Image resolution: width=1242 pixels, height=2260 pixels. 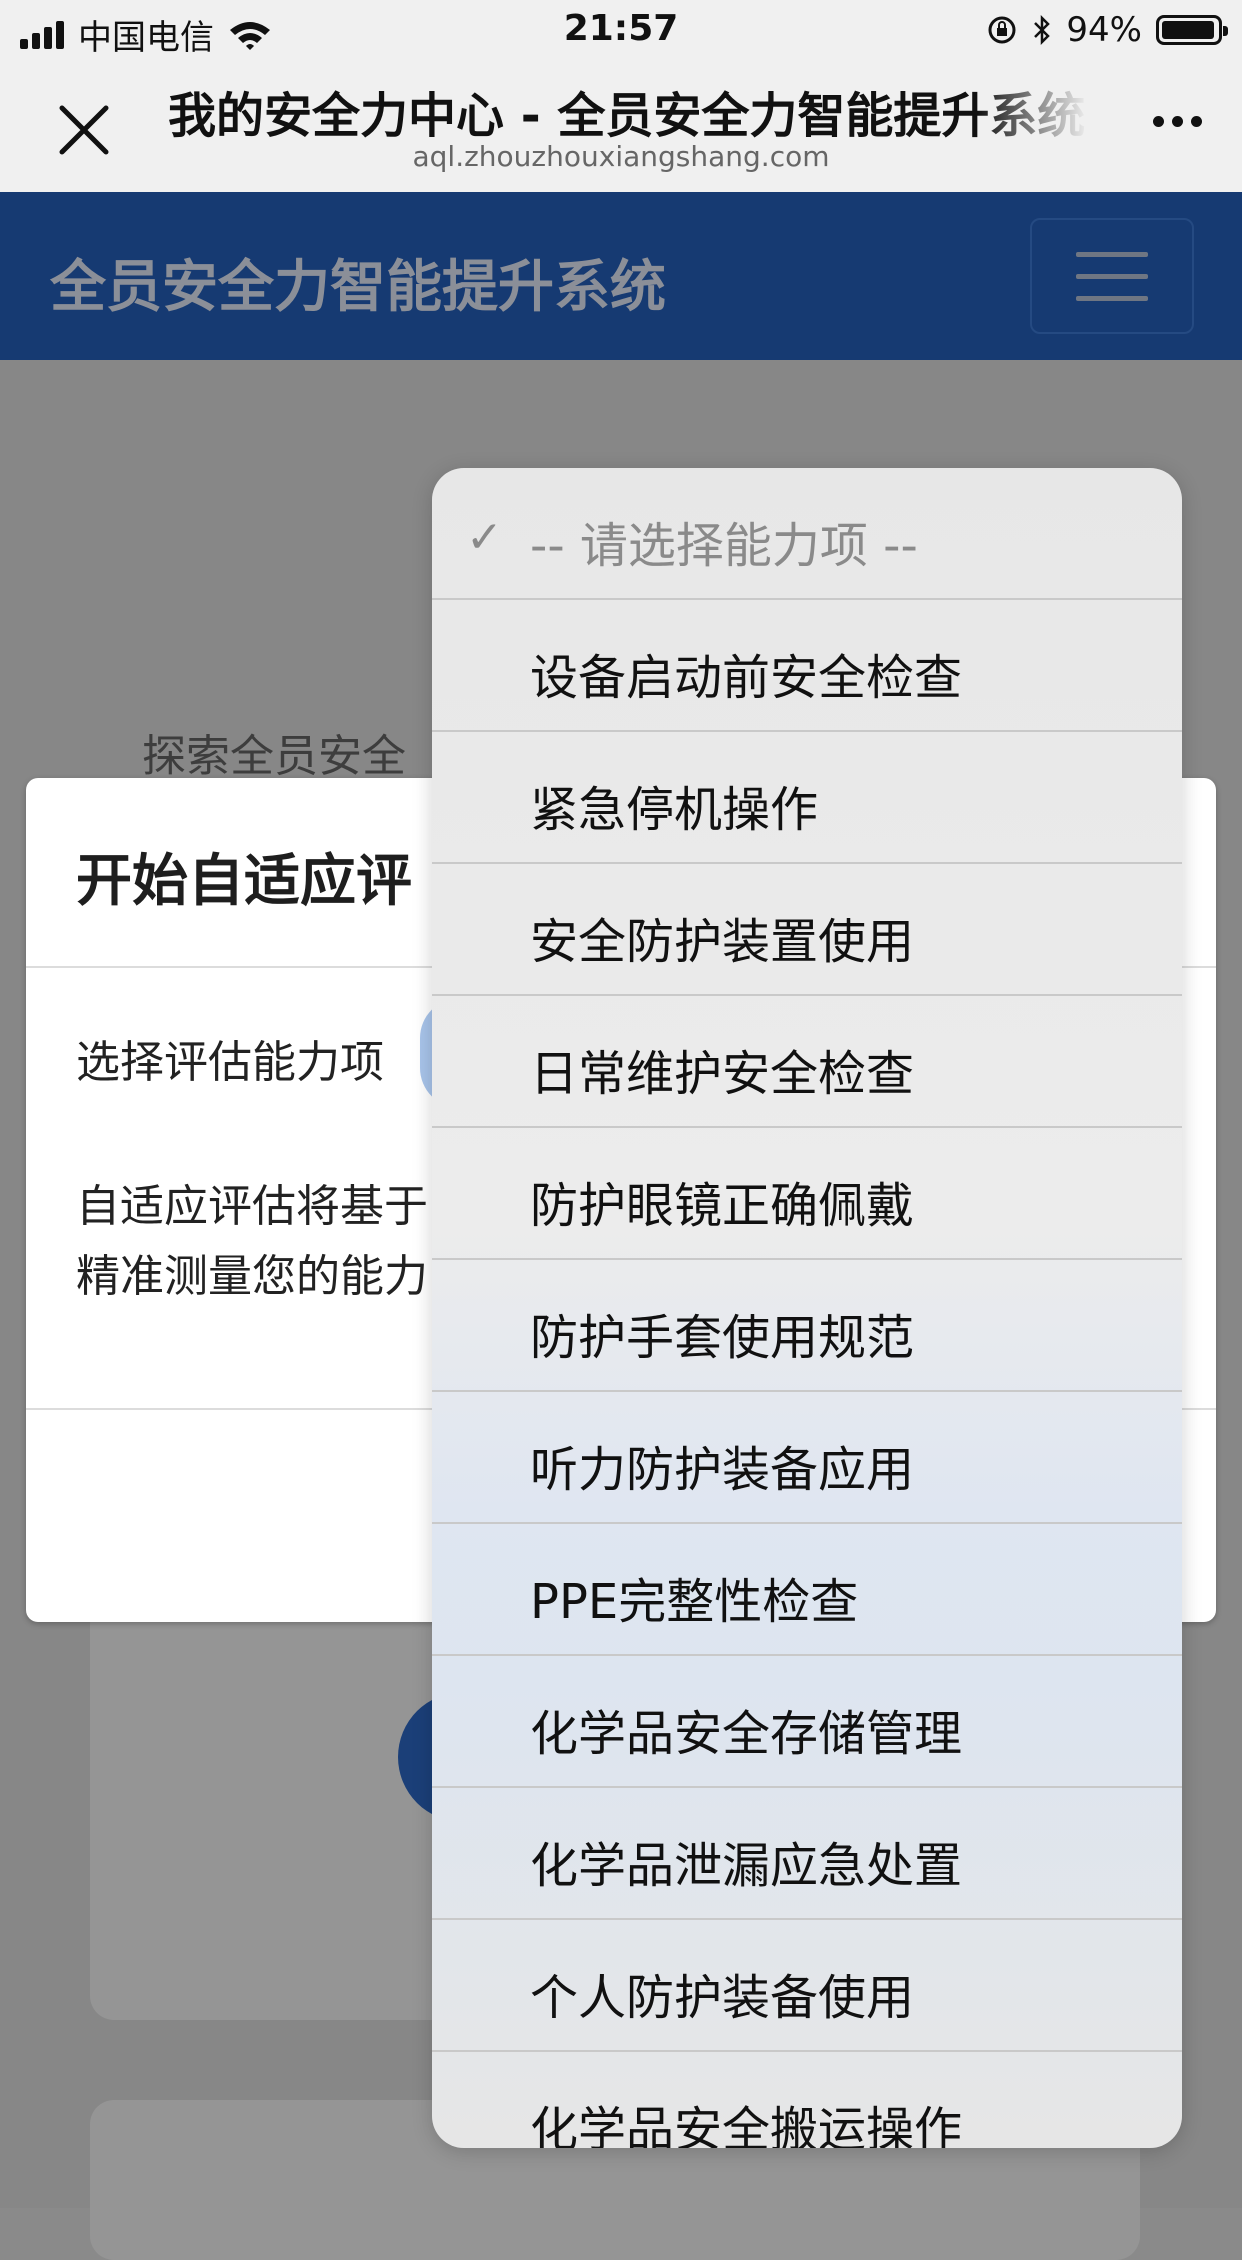 What do you see at coordinates (230, 1062) in the screenshot?
I see `select-ability-label: 选择评估能力项` at bounding box center [230, 1062].